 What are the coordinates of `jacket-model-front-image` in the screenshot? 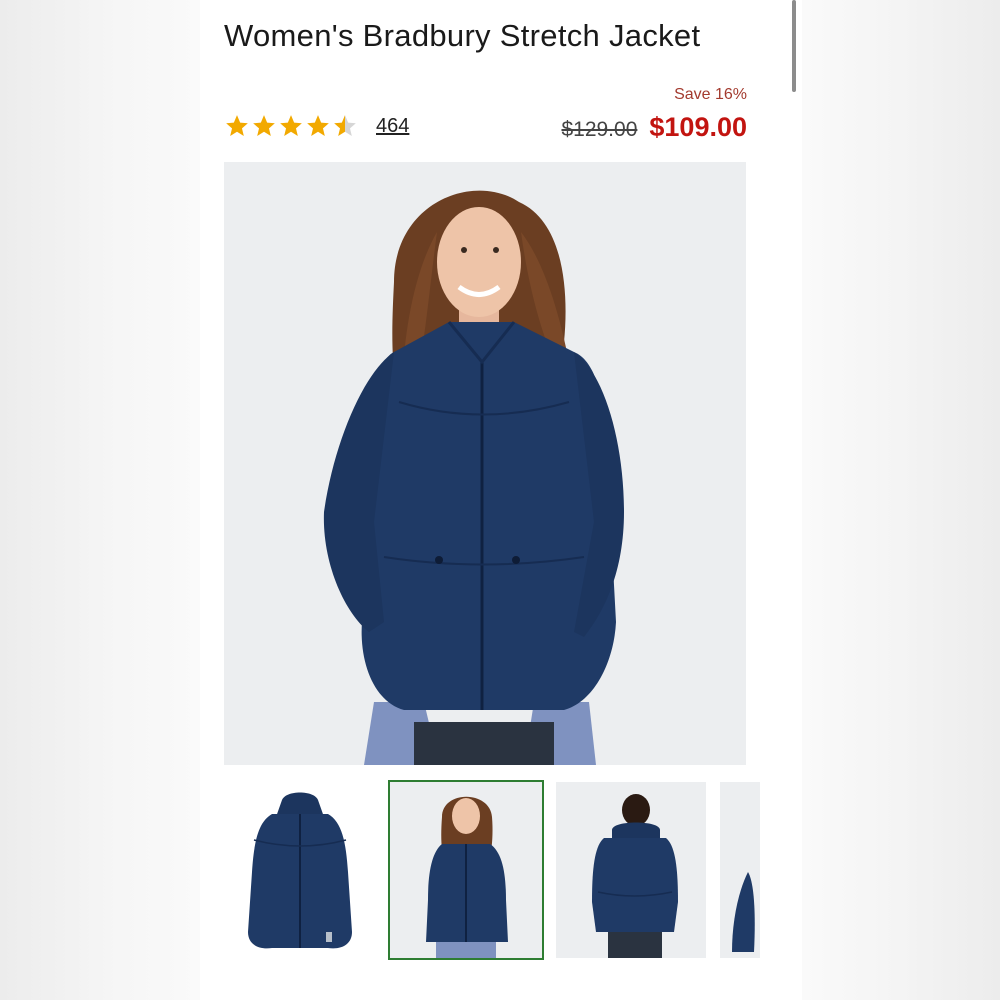 It's located at (466, 870).